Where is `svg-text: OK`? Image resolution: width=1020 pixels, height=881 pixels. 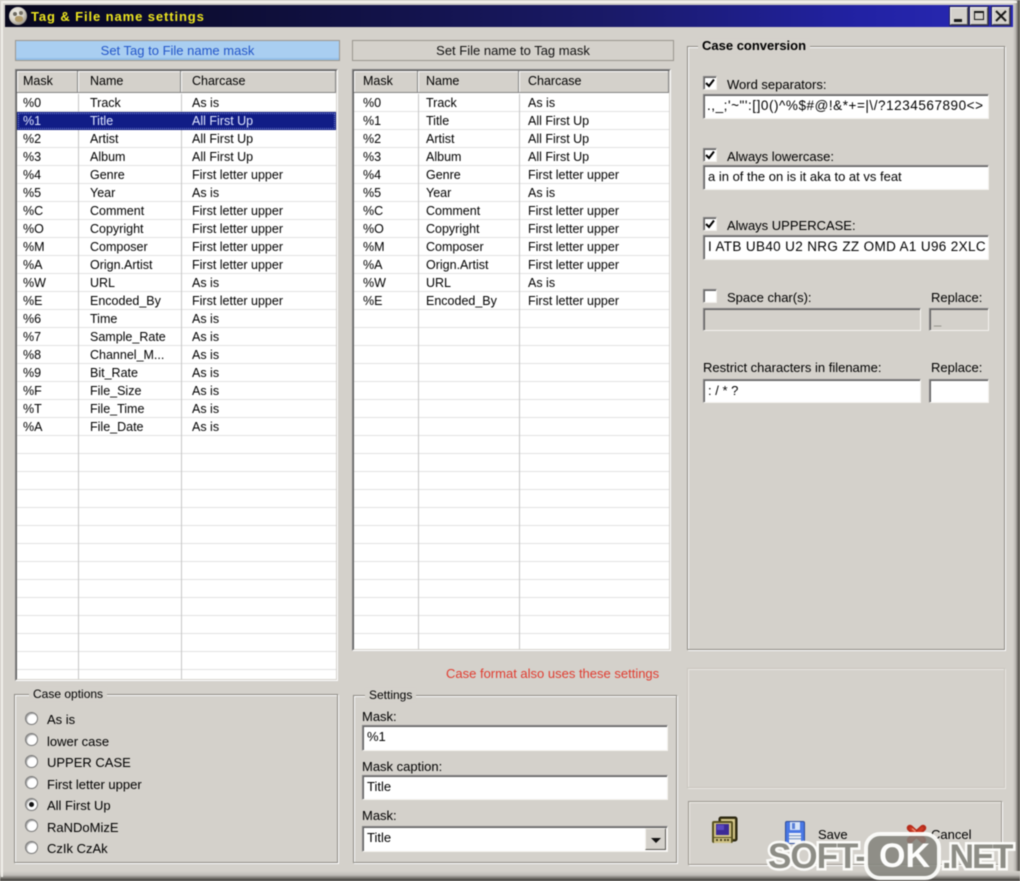 svg-text: OK is located at coordinates (904, 856).